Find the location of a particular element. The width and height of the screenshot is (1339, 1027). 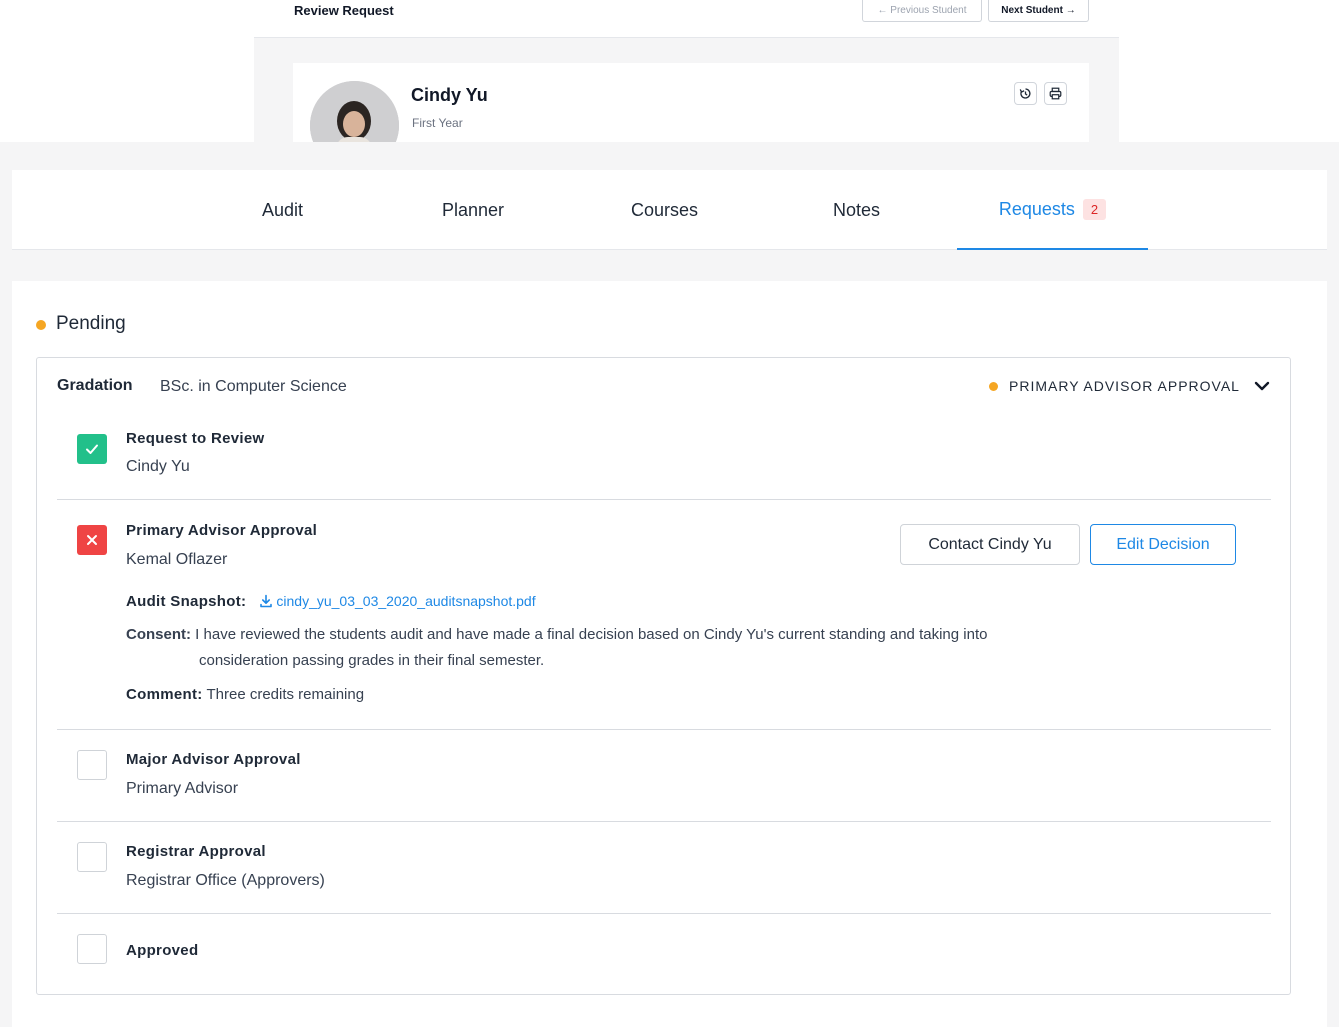

close-icon is located at coordinates (92, 540).